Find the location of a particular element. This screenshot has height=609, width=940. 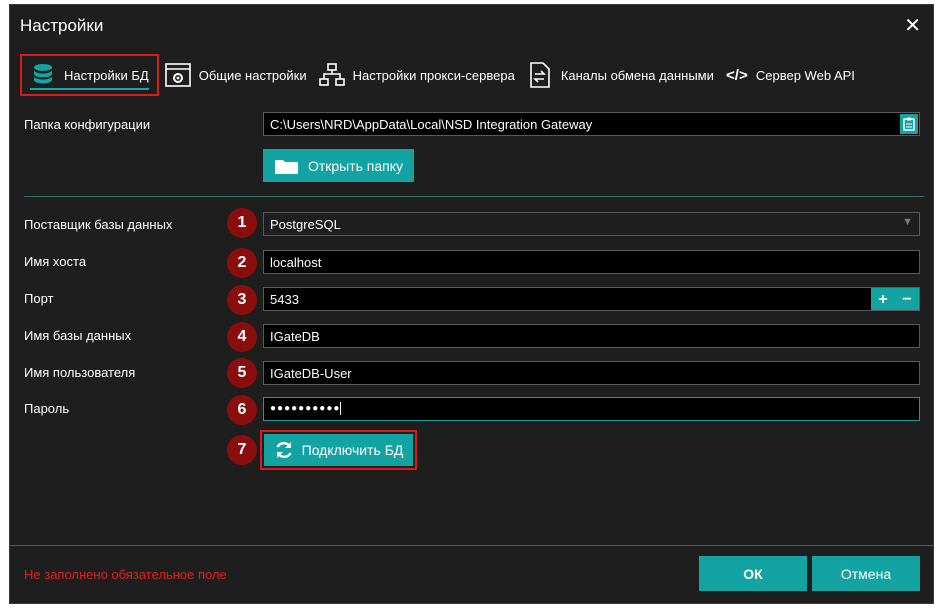

step-badge-6: 6 is located at coordinates (242, 410).